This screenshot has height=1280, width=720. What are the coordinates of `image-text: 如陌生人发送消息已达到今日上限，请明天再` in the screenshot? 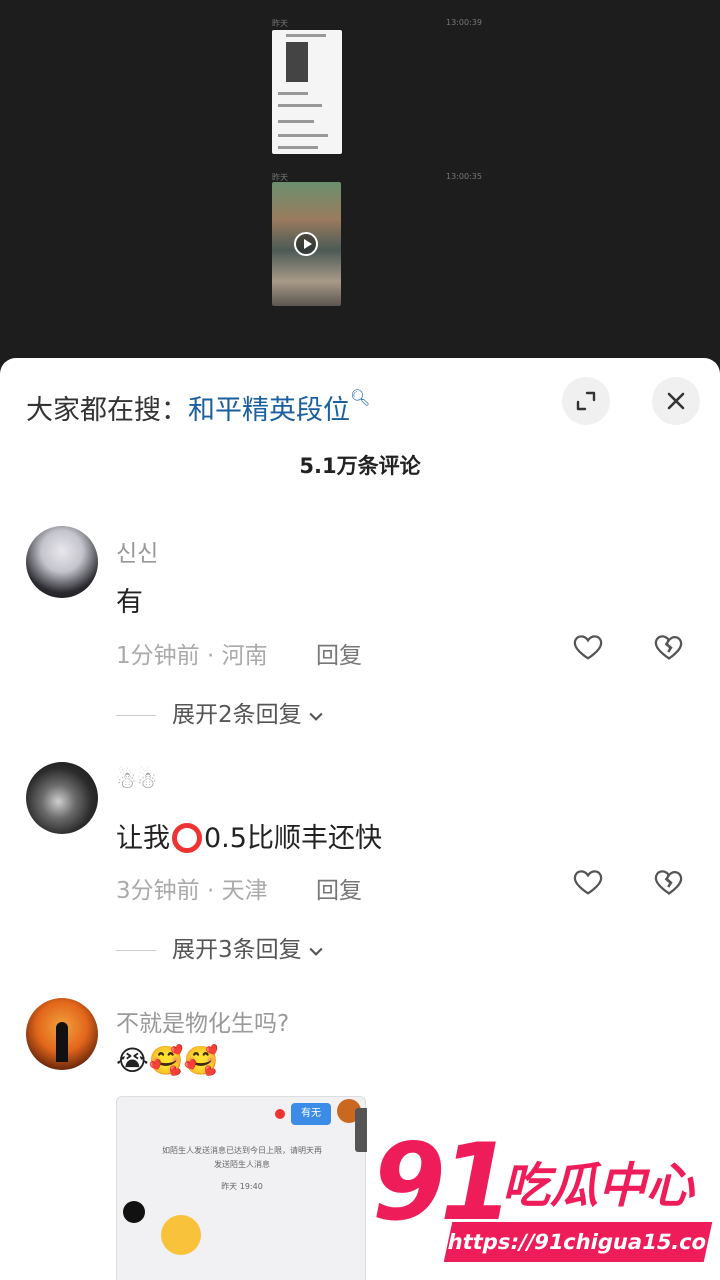 It's located at (242, 1150).